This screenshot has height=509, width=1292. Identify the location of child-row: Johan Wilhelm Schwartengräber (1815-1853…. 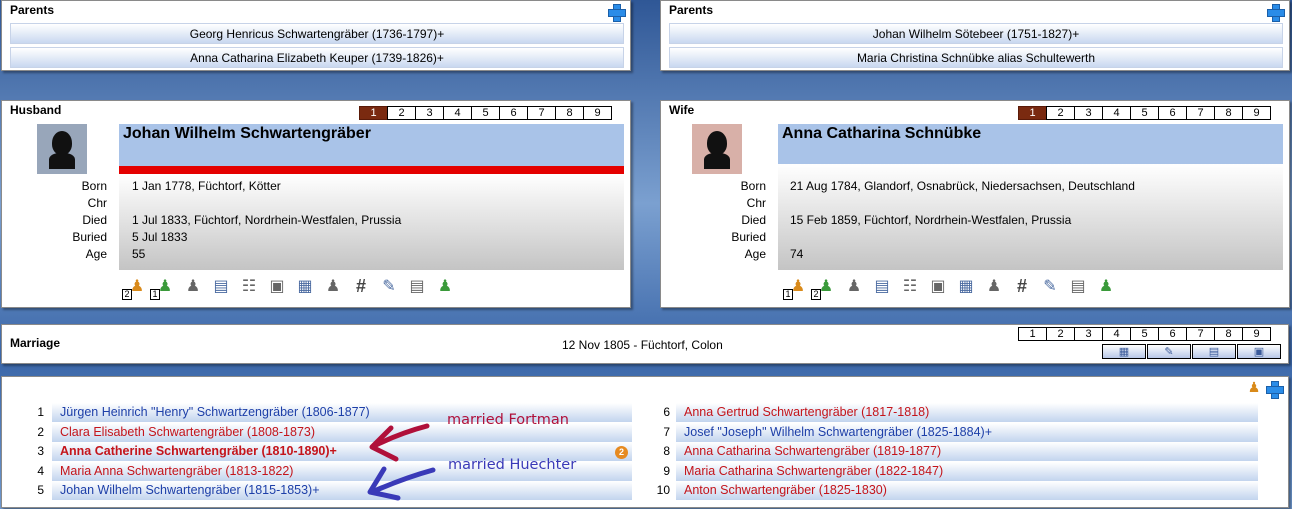
(342, 490).